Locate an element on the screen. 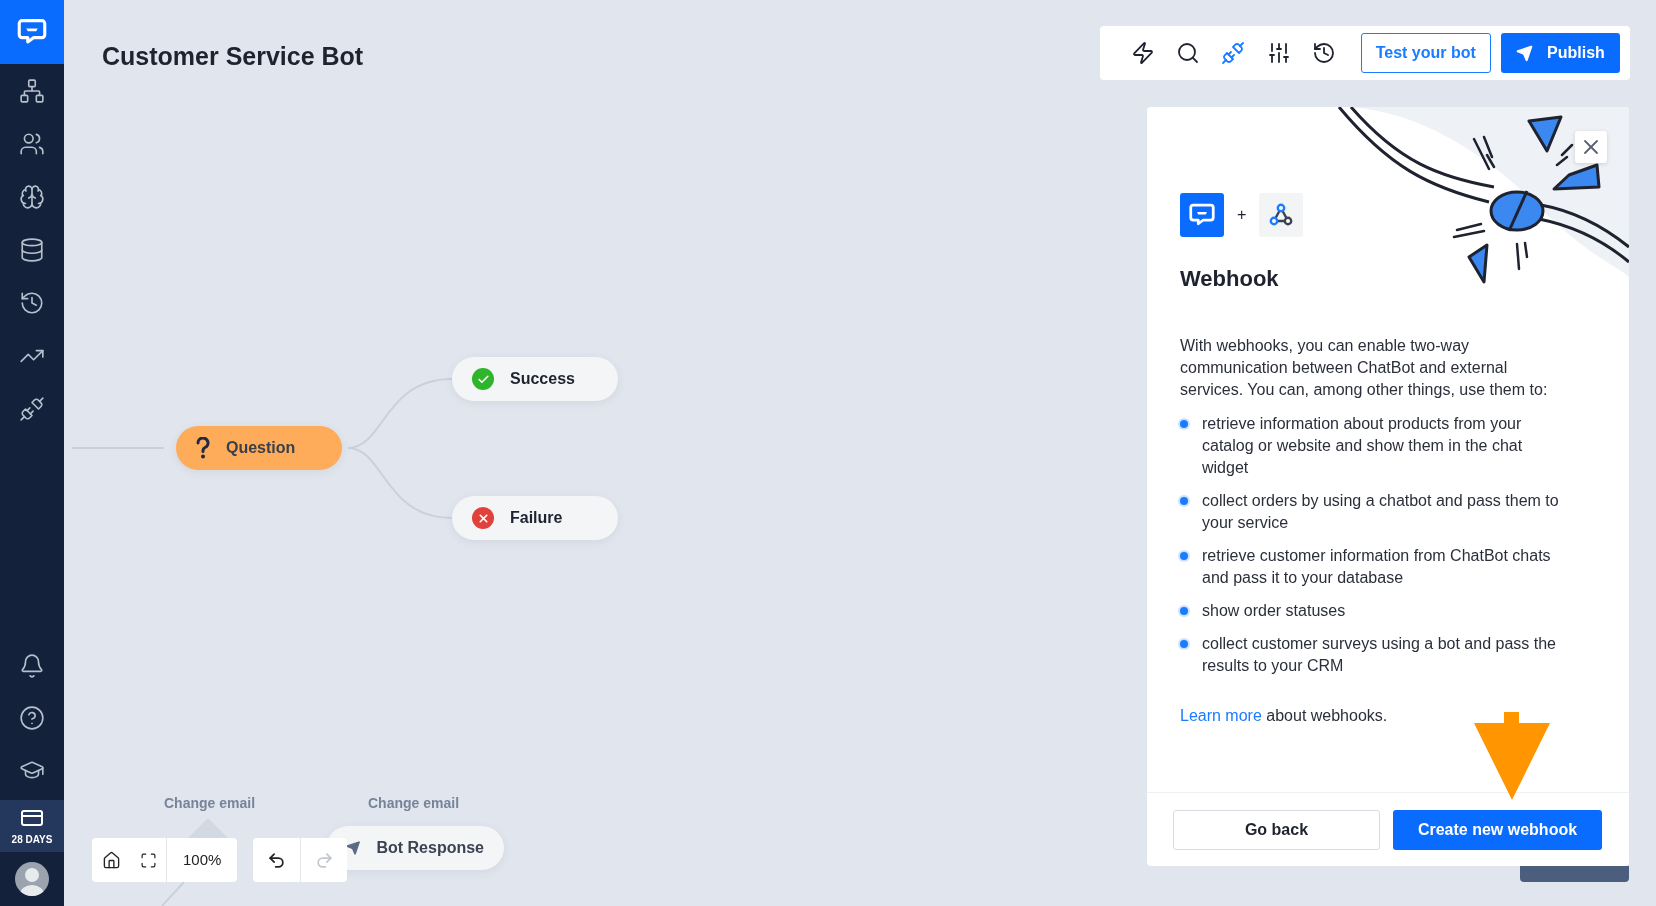  help-icon is located at coordinates (32, 718).